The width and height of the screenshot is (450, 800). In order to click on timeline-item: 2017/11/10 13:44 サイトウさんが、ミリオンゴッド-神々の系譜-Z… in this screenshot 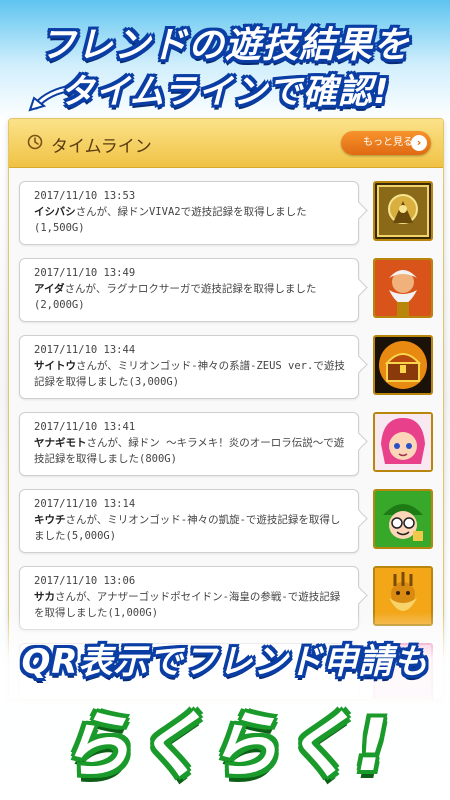, I will do `click(226, 367)`.